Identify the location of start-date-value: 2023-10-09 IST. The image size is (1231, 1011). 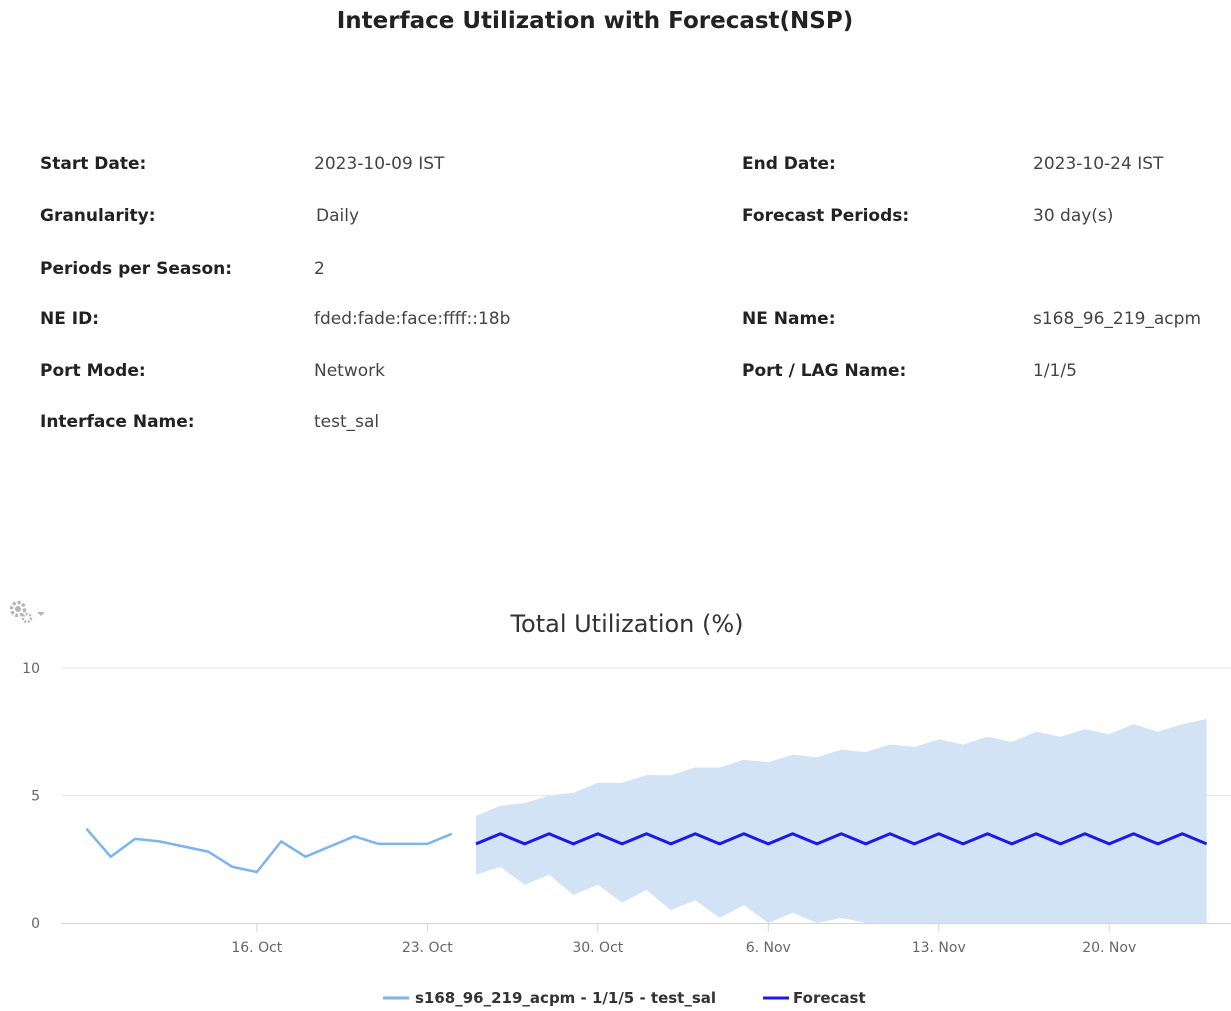
(379, 164).